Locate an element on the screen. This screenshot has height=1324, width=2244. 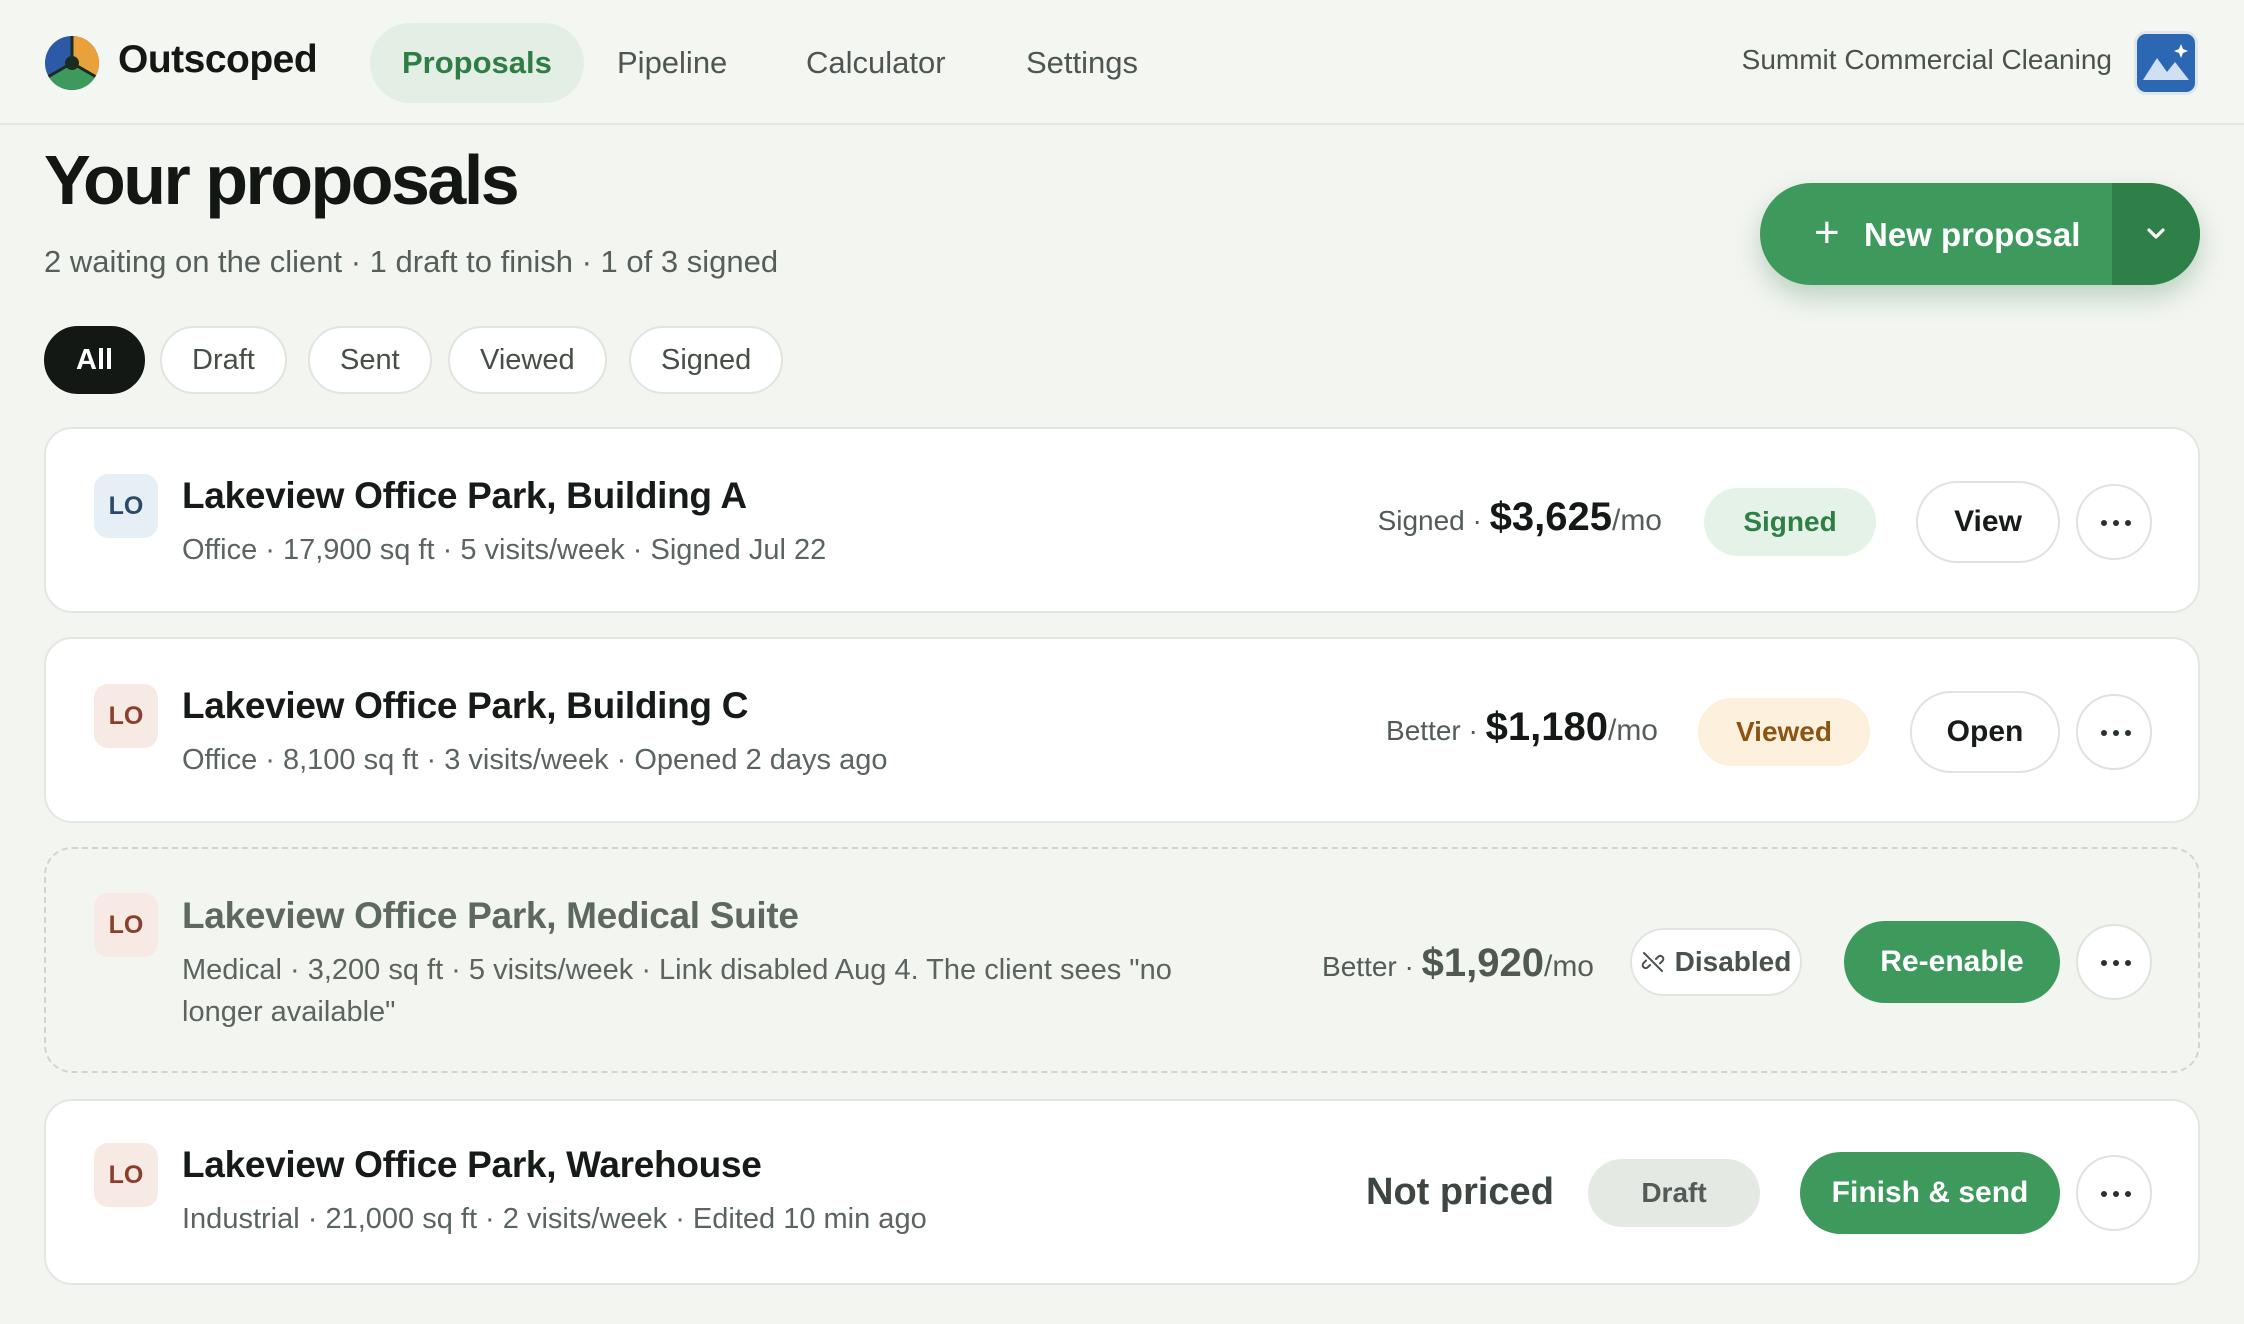
new-proposal-button: + New proposal is located at coordinates (1936, 234).